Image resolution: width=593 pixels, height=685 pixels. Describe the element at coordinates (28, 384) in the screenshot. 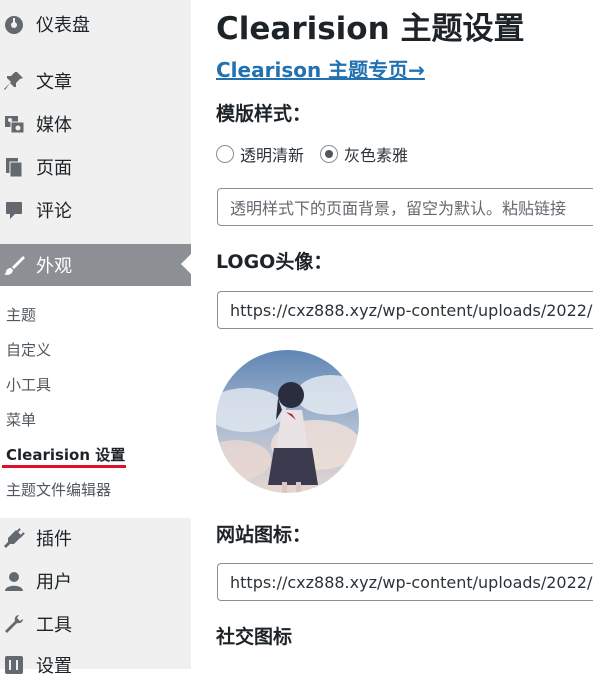

I see `submenu-item-widgets: 小工具` at that location.